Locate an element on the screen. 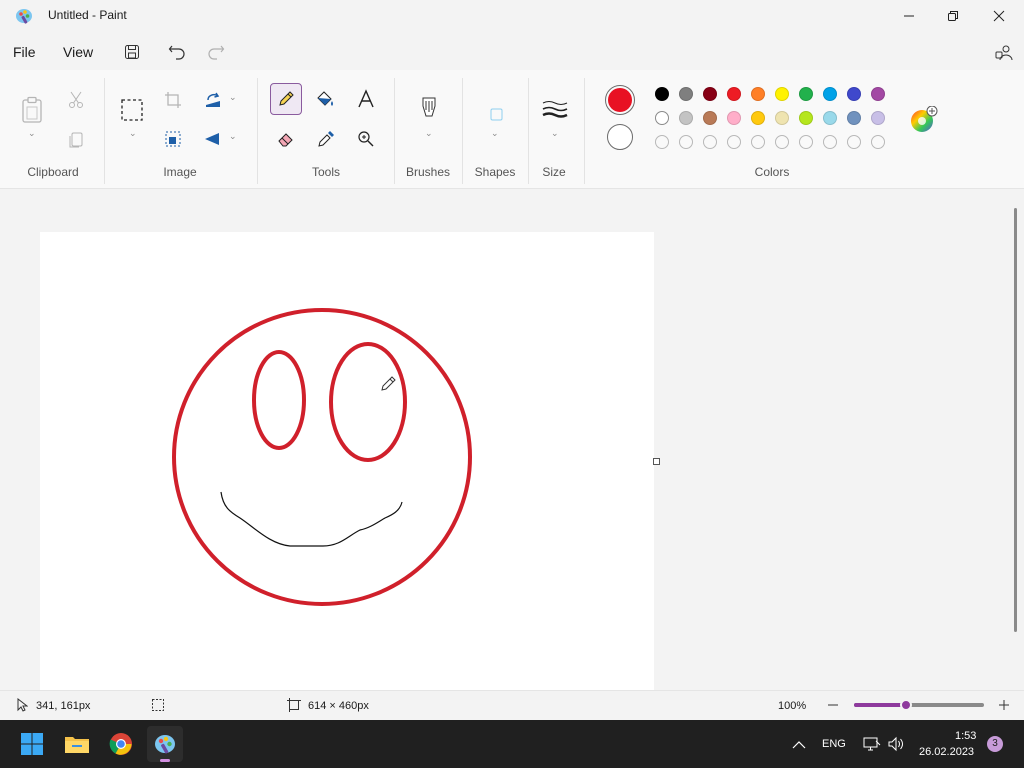  restore-button is located at coordinates (953, 16).